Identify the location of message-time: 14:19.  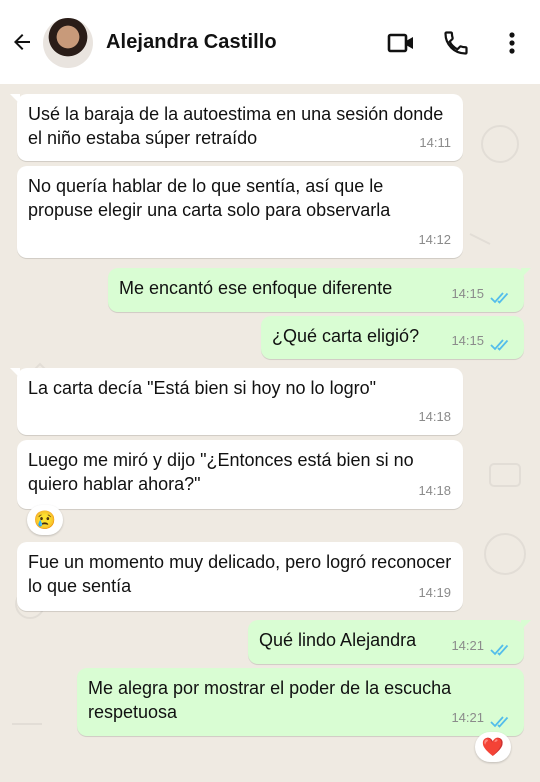
(434, 592).